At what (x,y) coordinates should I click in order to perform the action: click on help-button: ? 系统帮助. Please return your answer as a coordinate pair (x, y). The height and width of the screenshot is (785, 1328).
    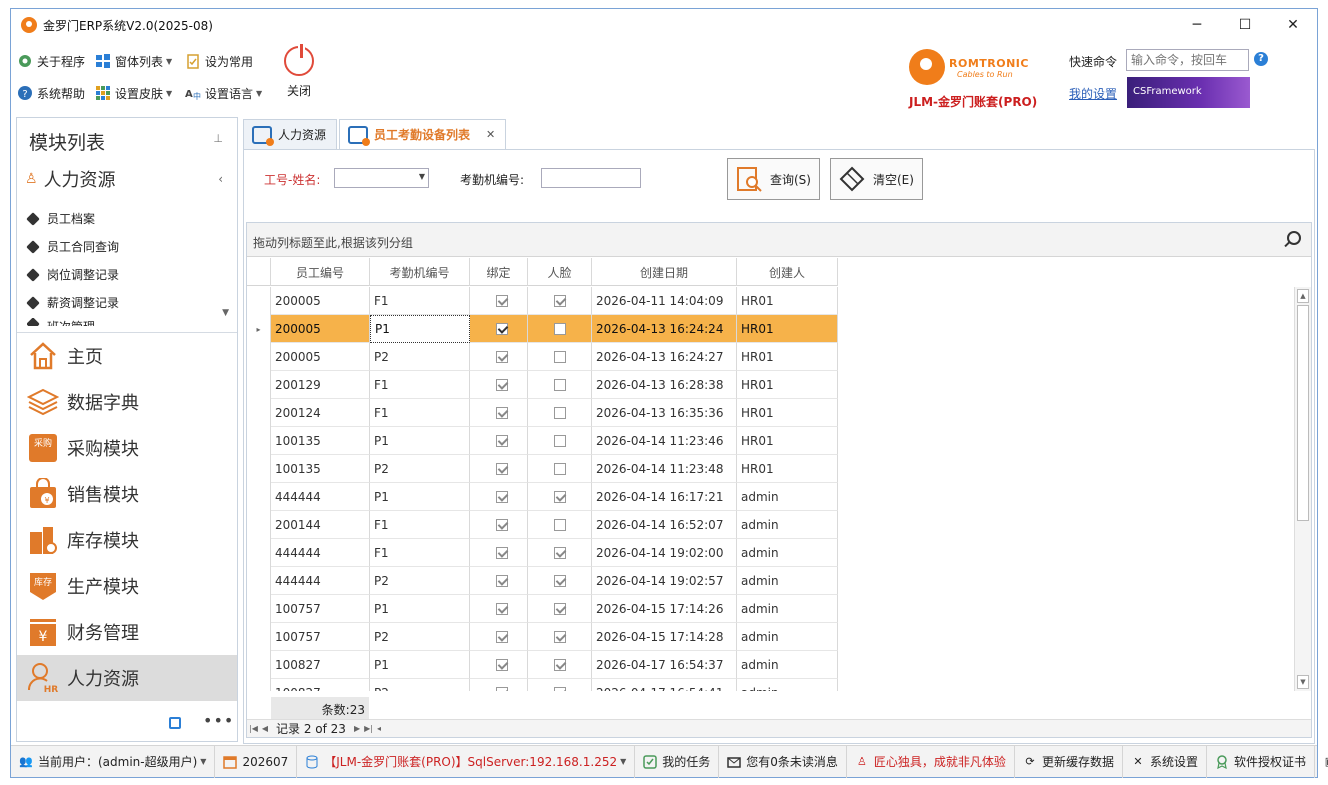
    Looking at the image, I should click on (51, 93).